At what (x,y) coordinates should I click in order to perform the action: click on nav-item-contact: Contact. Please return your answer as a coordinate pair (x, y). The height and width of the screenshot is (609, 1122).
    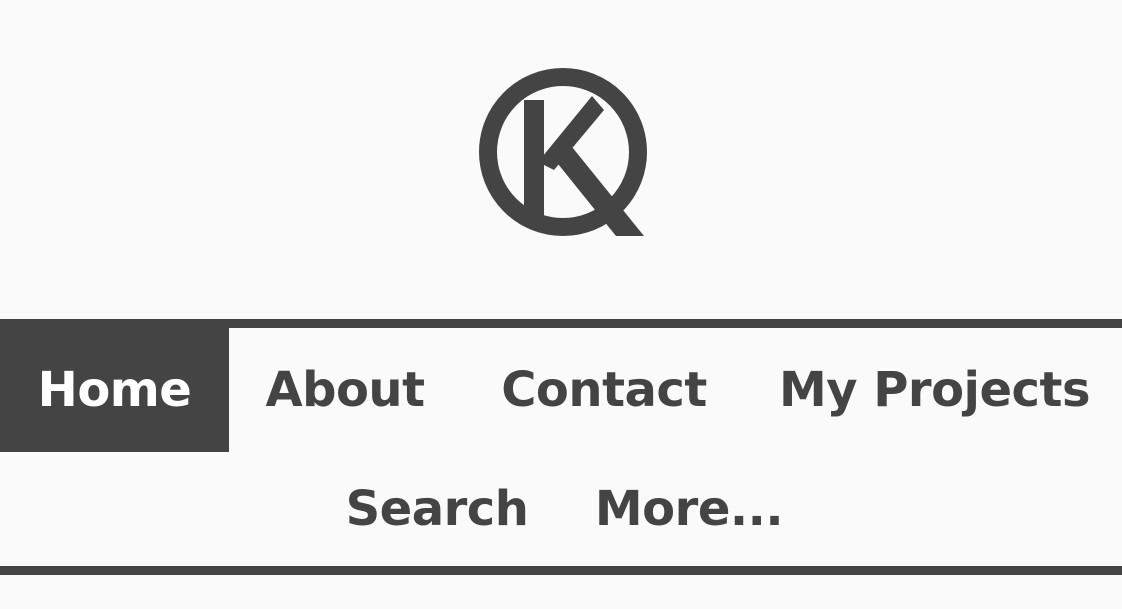
    Looking at the image, I should click on (604, 390).